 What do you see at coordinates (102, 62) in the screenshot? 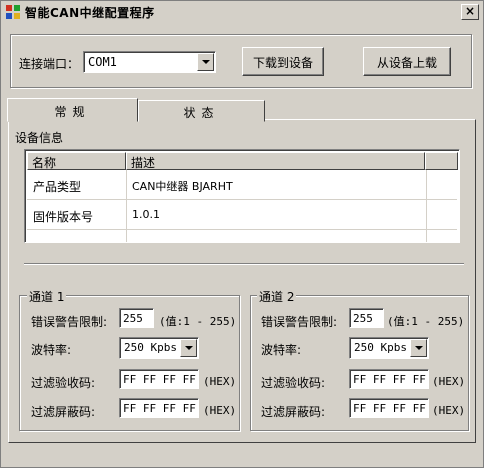
I see `port-select-value: COM1` at bounding box center [102, 62].